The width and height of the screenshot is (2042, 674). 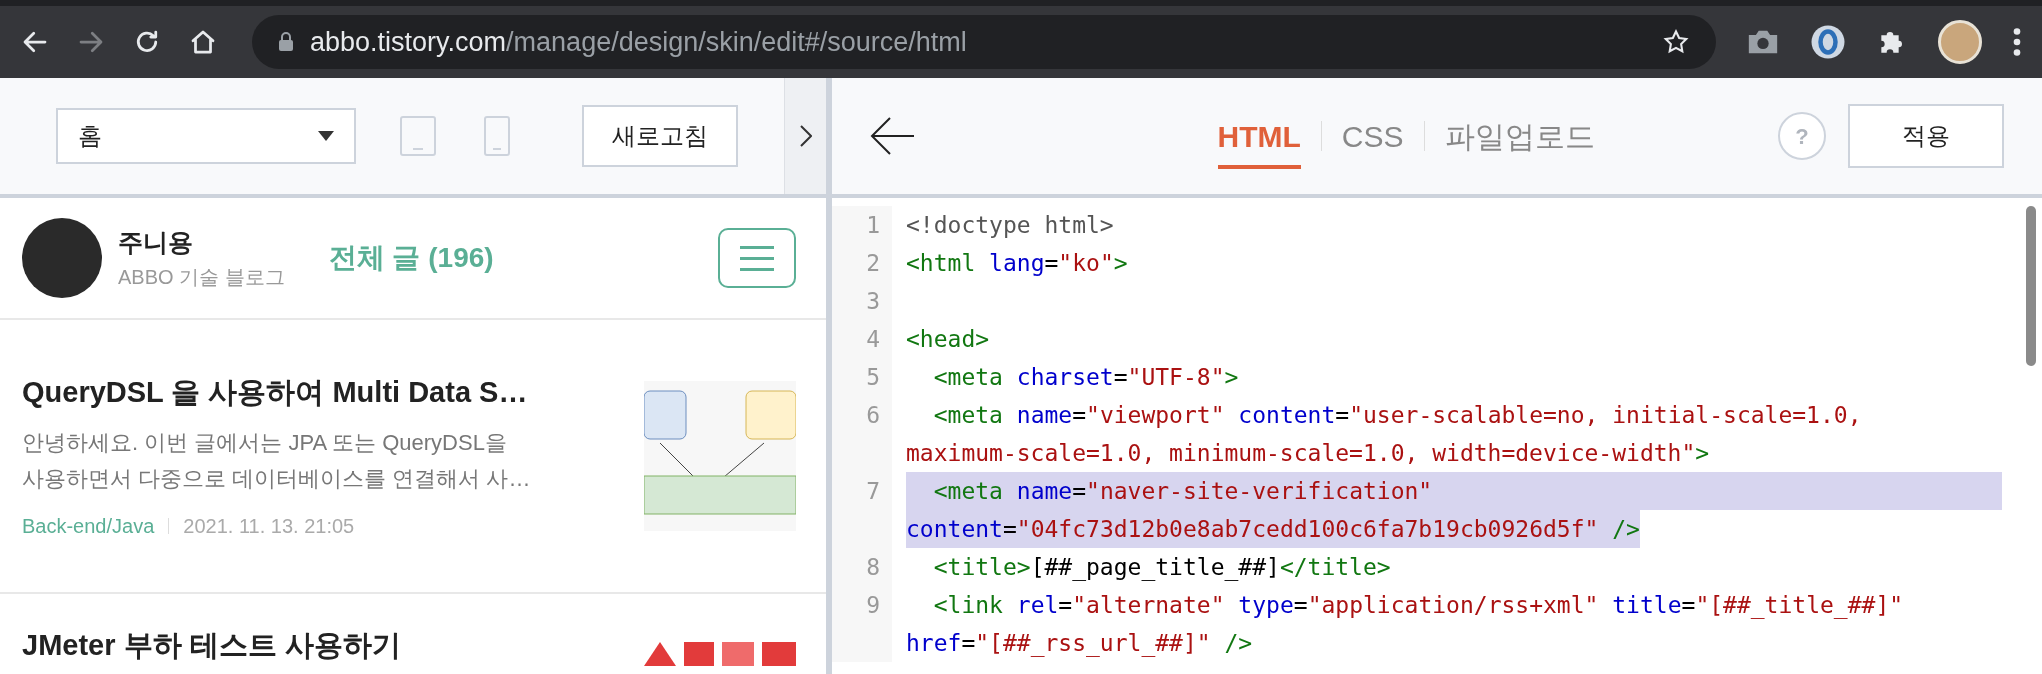 What do you see at coordinates (1418, 606) in the screenshot?
I see `code-line: <link rel="alternate" type="application/rss+xml" title="[##_title_##]"` at bounding box center [1418, 606].